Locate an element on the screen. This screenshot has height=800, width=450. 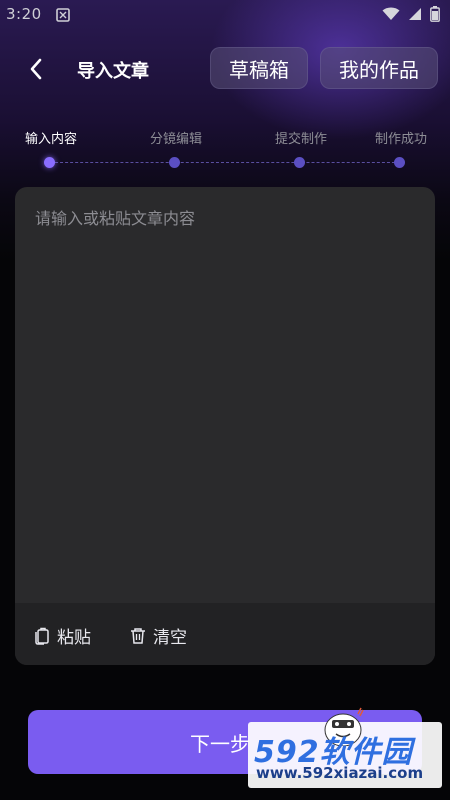
wifi-icon is located at coordinates (391, 13).